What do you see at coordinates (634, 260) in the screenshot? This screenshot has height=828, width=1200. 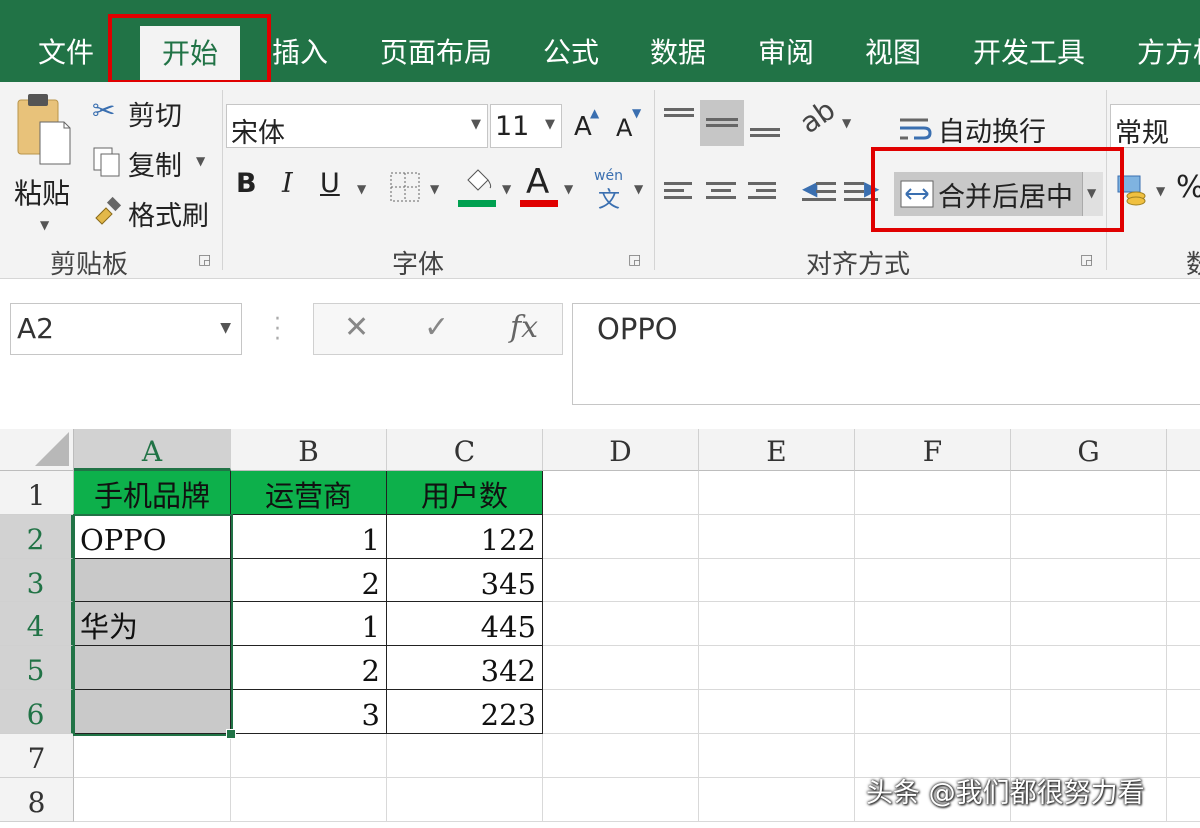 I see `font-dialog-launcher-icon: ◲` at bounding box center [634, 260].